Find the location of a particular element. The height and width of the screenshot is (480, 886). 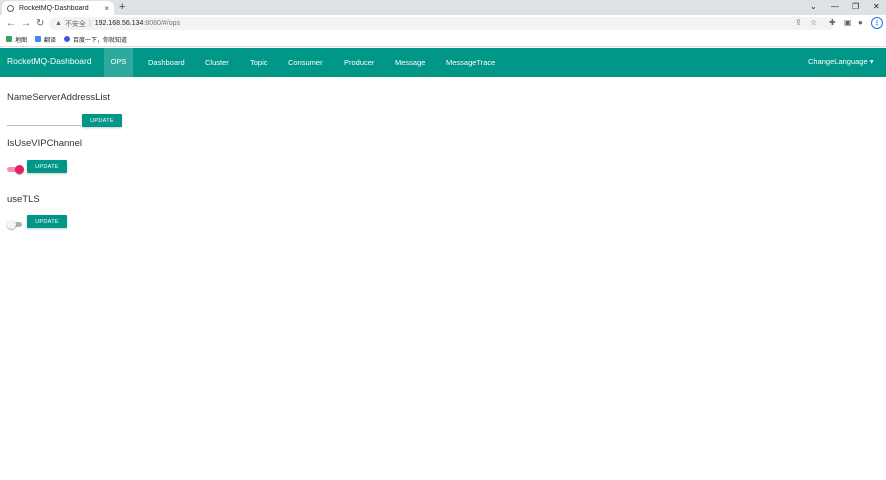

close-window-button: ✕ is located at coordinates (876, 7).